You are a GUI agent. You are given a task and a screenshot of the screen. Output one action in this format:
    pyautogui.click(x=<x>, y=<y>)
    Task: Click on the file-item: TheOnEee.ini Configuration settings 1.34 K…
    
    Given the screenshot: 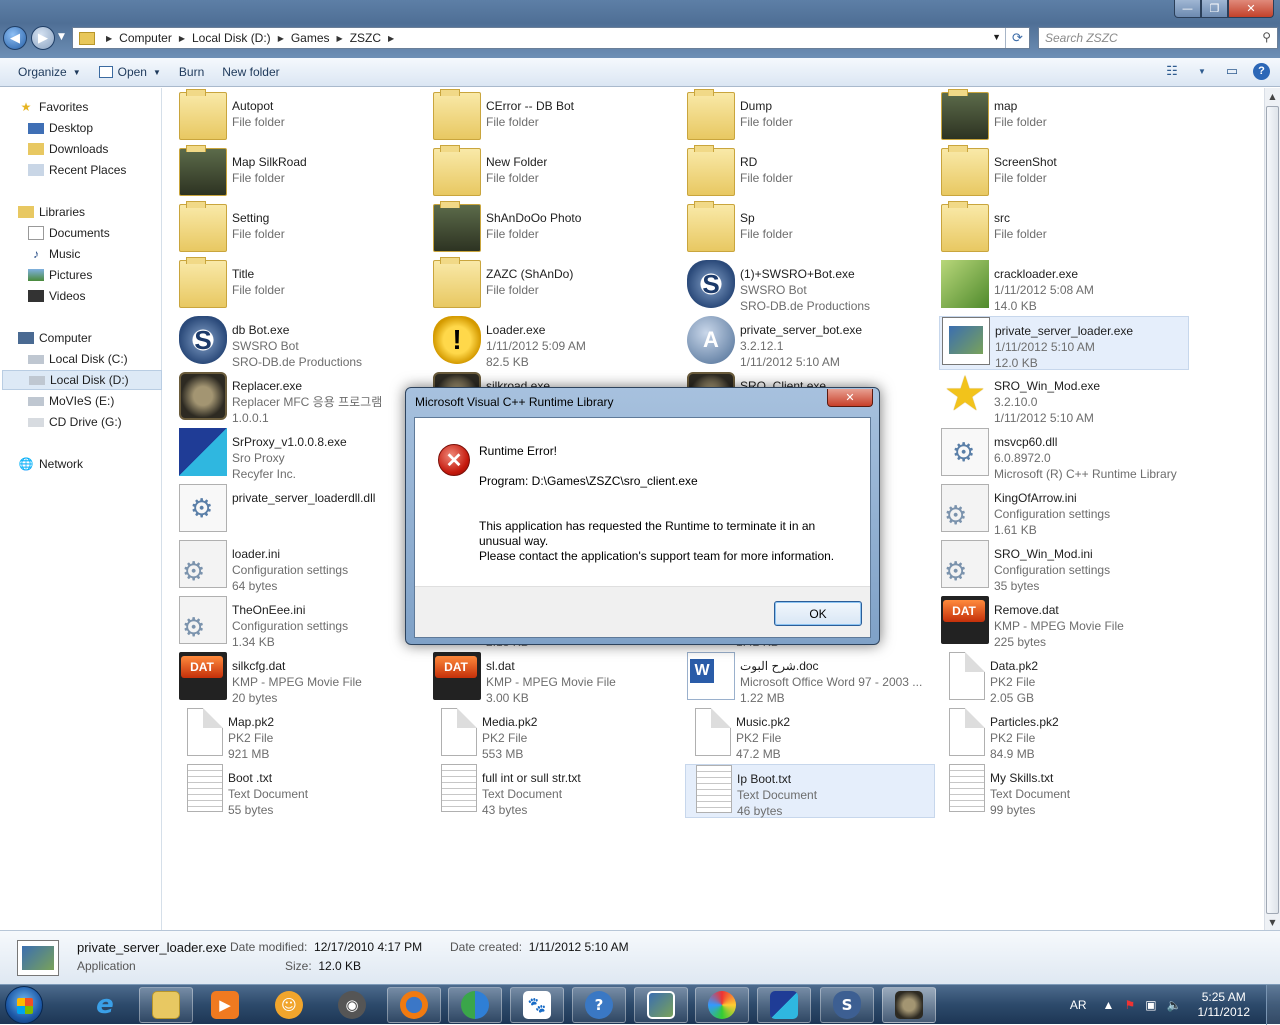 What is the action you would take?
    pyautogui.click(x=302, y=623)
    